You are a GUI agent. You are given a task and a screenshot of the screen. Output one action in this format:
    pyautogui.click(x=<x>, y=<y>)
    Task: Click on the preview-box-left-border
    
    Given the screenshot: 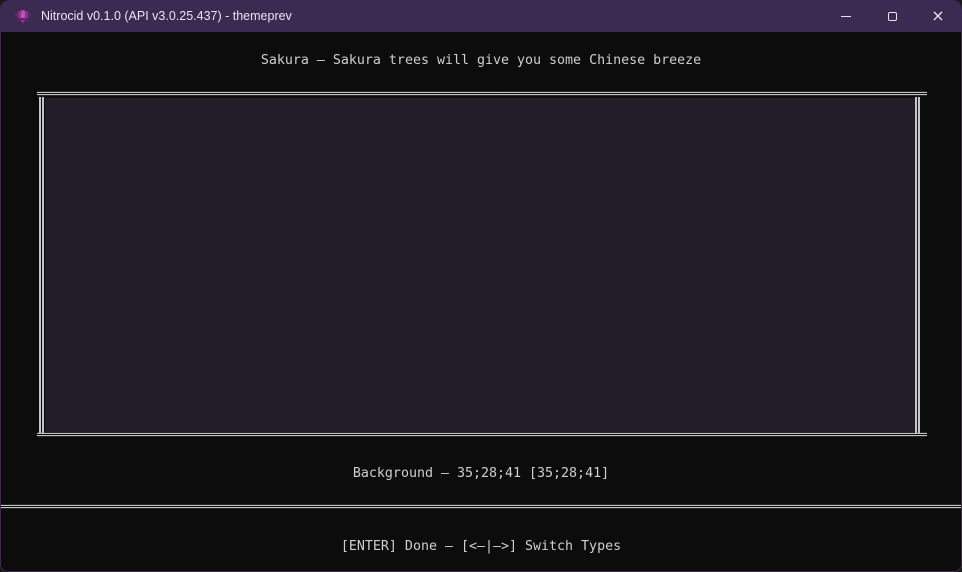 What is the action you would take?
    pyautogui.click(x=41, y=265)
    